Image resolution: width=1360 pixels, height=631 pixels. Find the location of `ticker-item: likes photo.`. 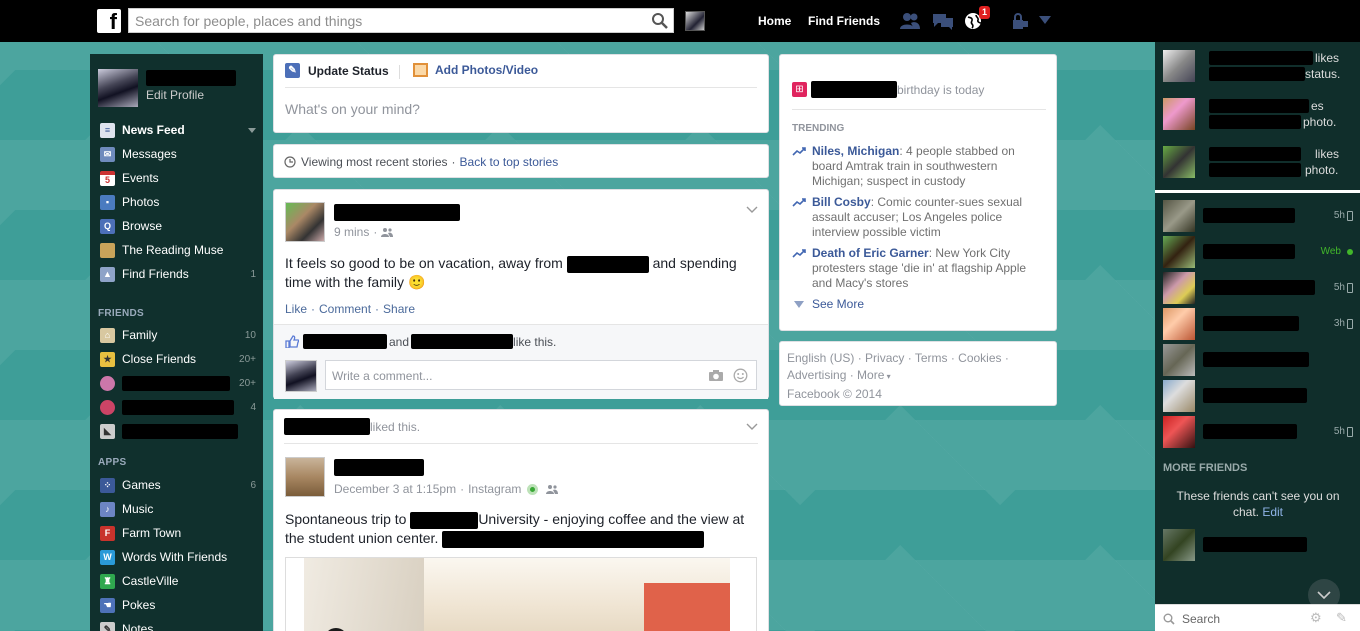

ticker-item: likes photo. is located at coordinates (1258, 163).